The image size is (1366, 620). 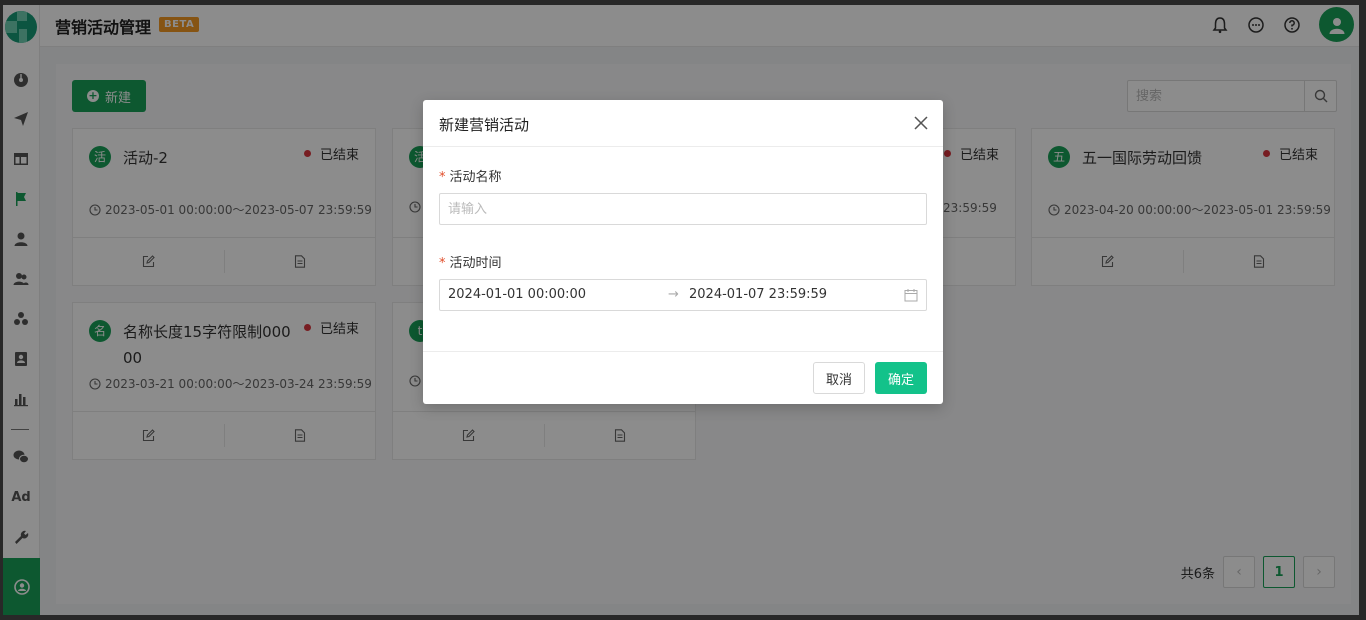 What do you see at coordinates (475, 177) in the screenshot?
I see `name-label-text: 活动名称` at bounding box center [475, 177].